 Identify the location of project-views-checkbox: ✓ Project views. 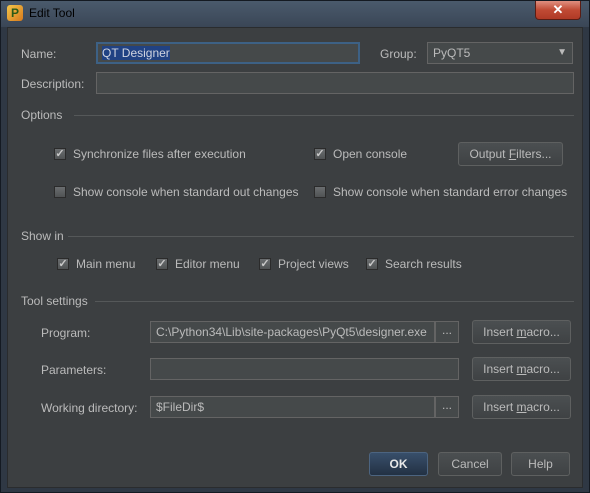
(304, 264).